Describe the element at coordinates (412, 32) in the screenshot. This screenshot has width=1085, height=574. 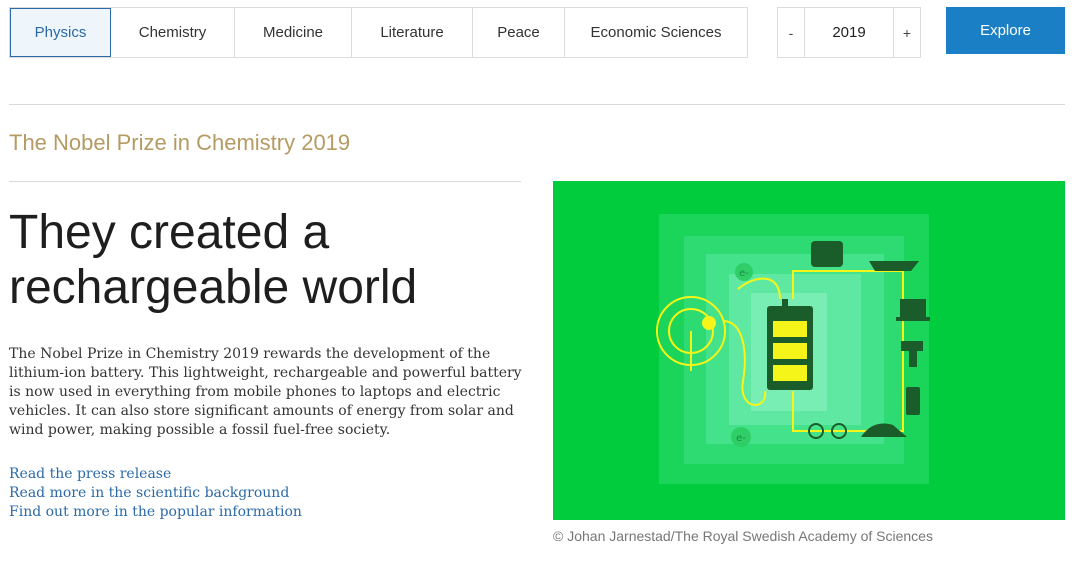
I see `tab-literature: Literature` at that location.